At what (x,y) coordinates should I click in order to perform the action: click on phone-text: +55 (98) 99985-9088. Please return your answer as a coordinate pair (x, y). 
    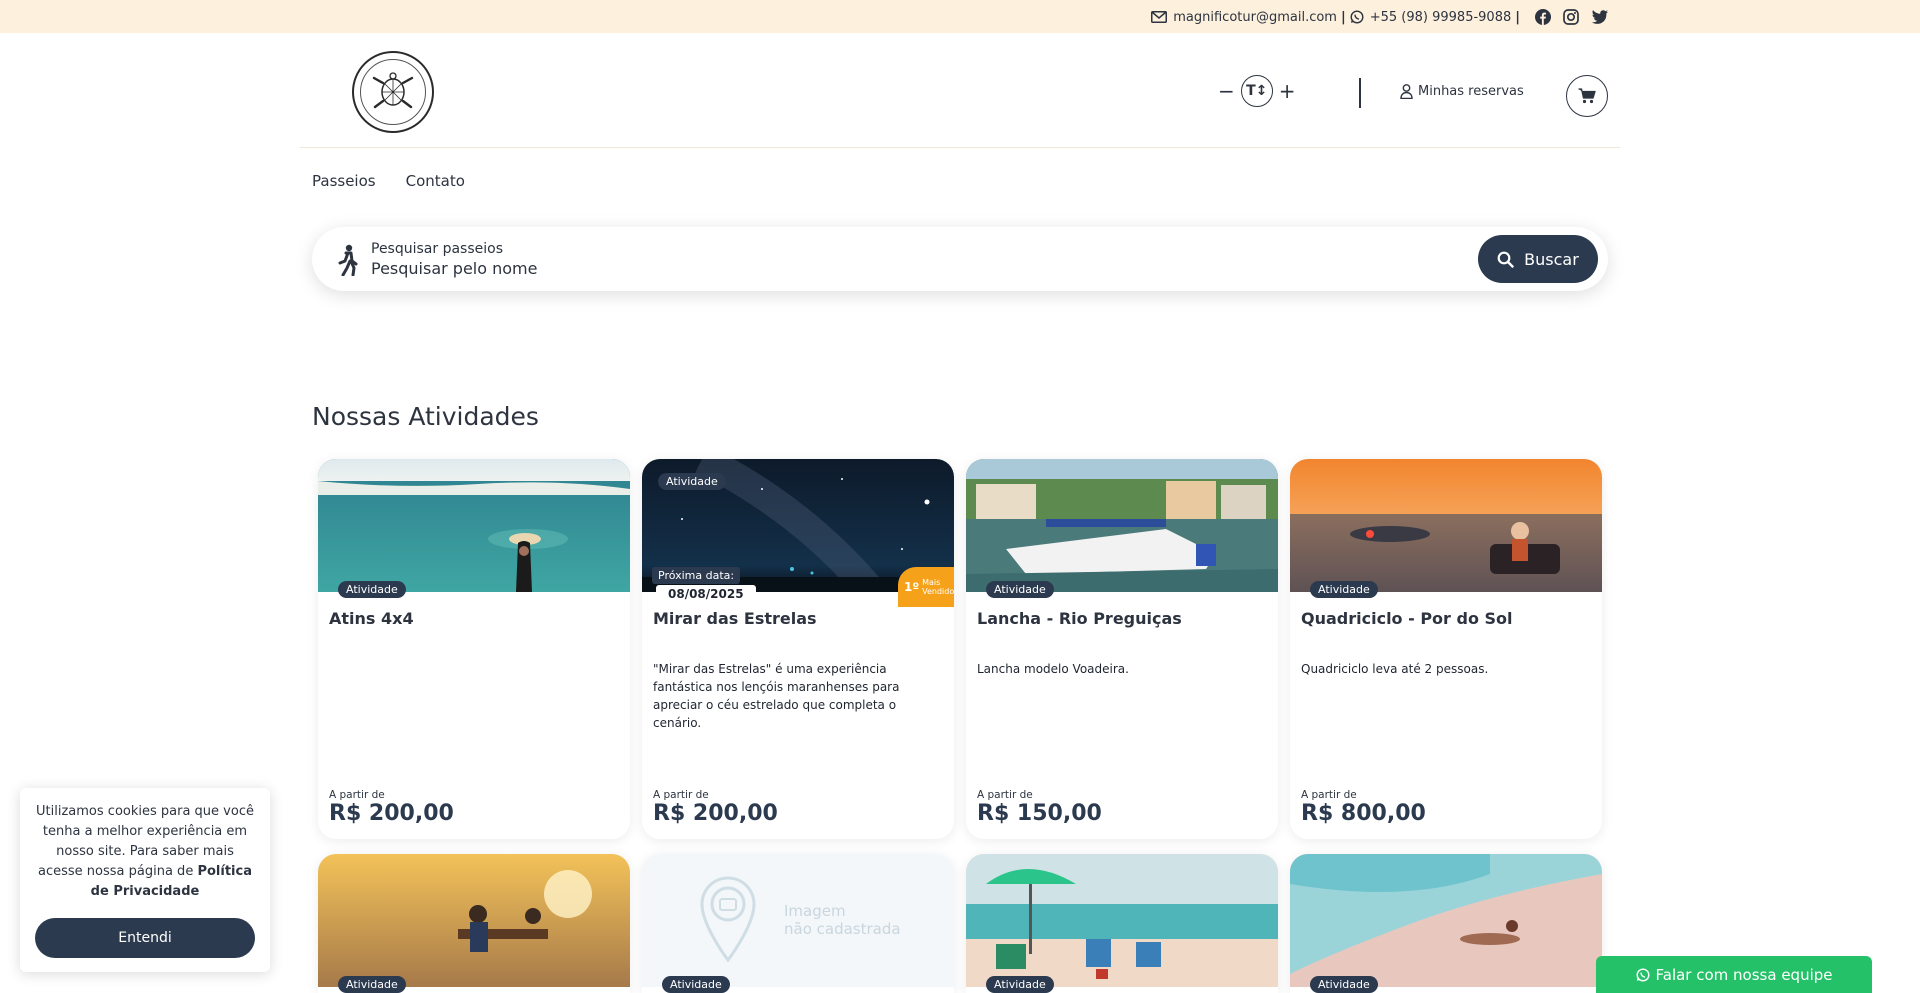
    Looking at the image, I should click on (1440, 17).